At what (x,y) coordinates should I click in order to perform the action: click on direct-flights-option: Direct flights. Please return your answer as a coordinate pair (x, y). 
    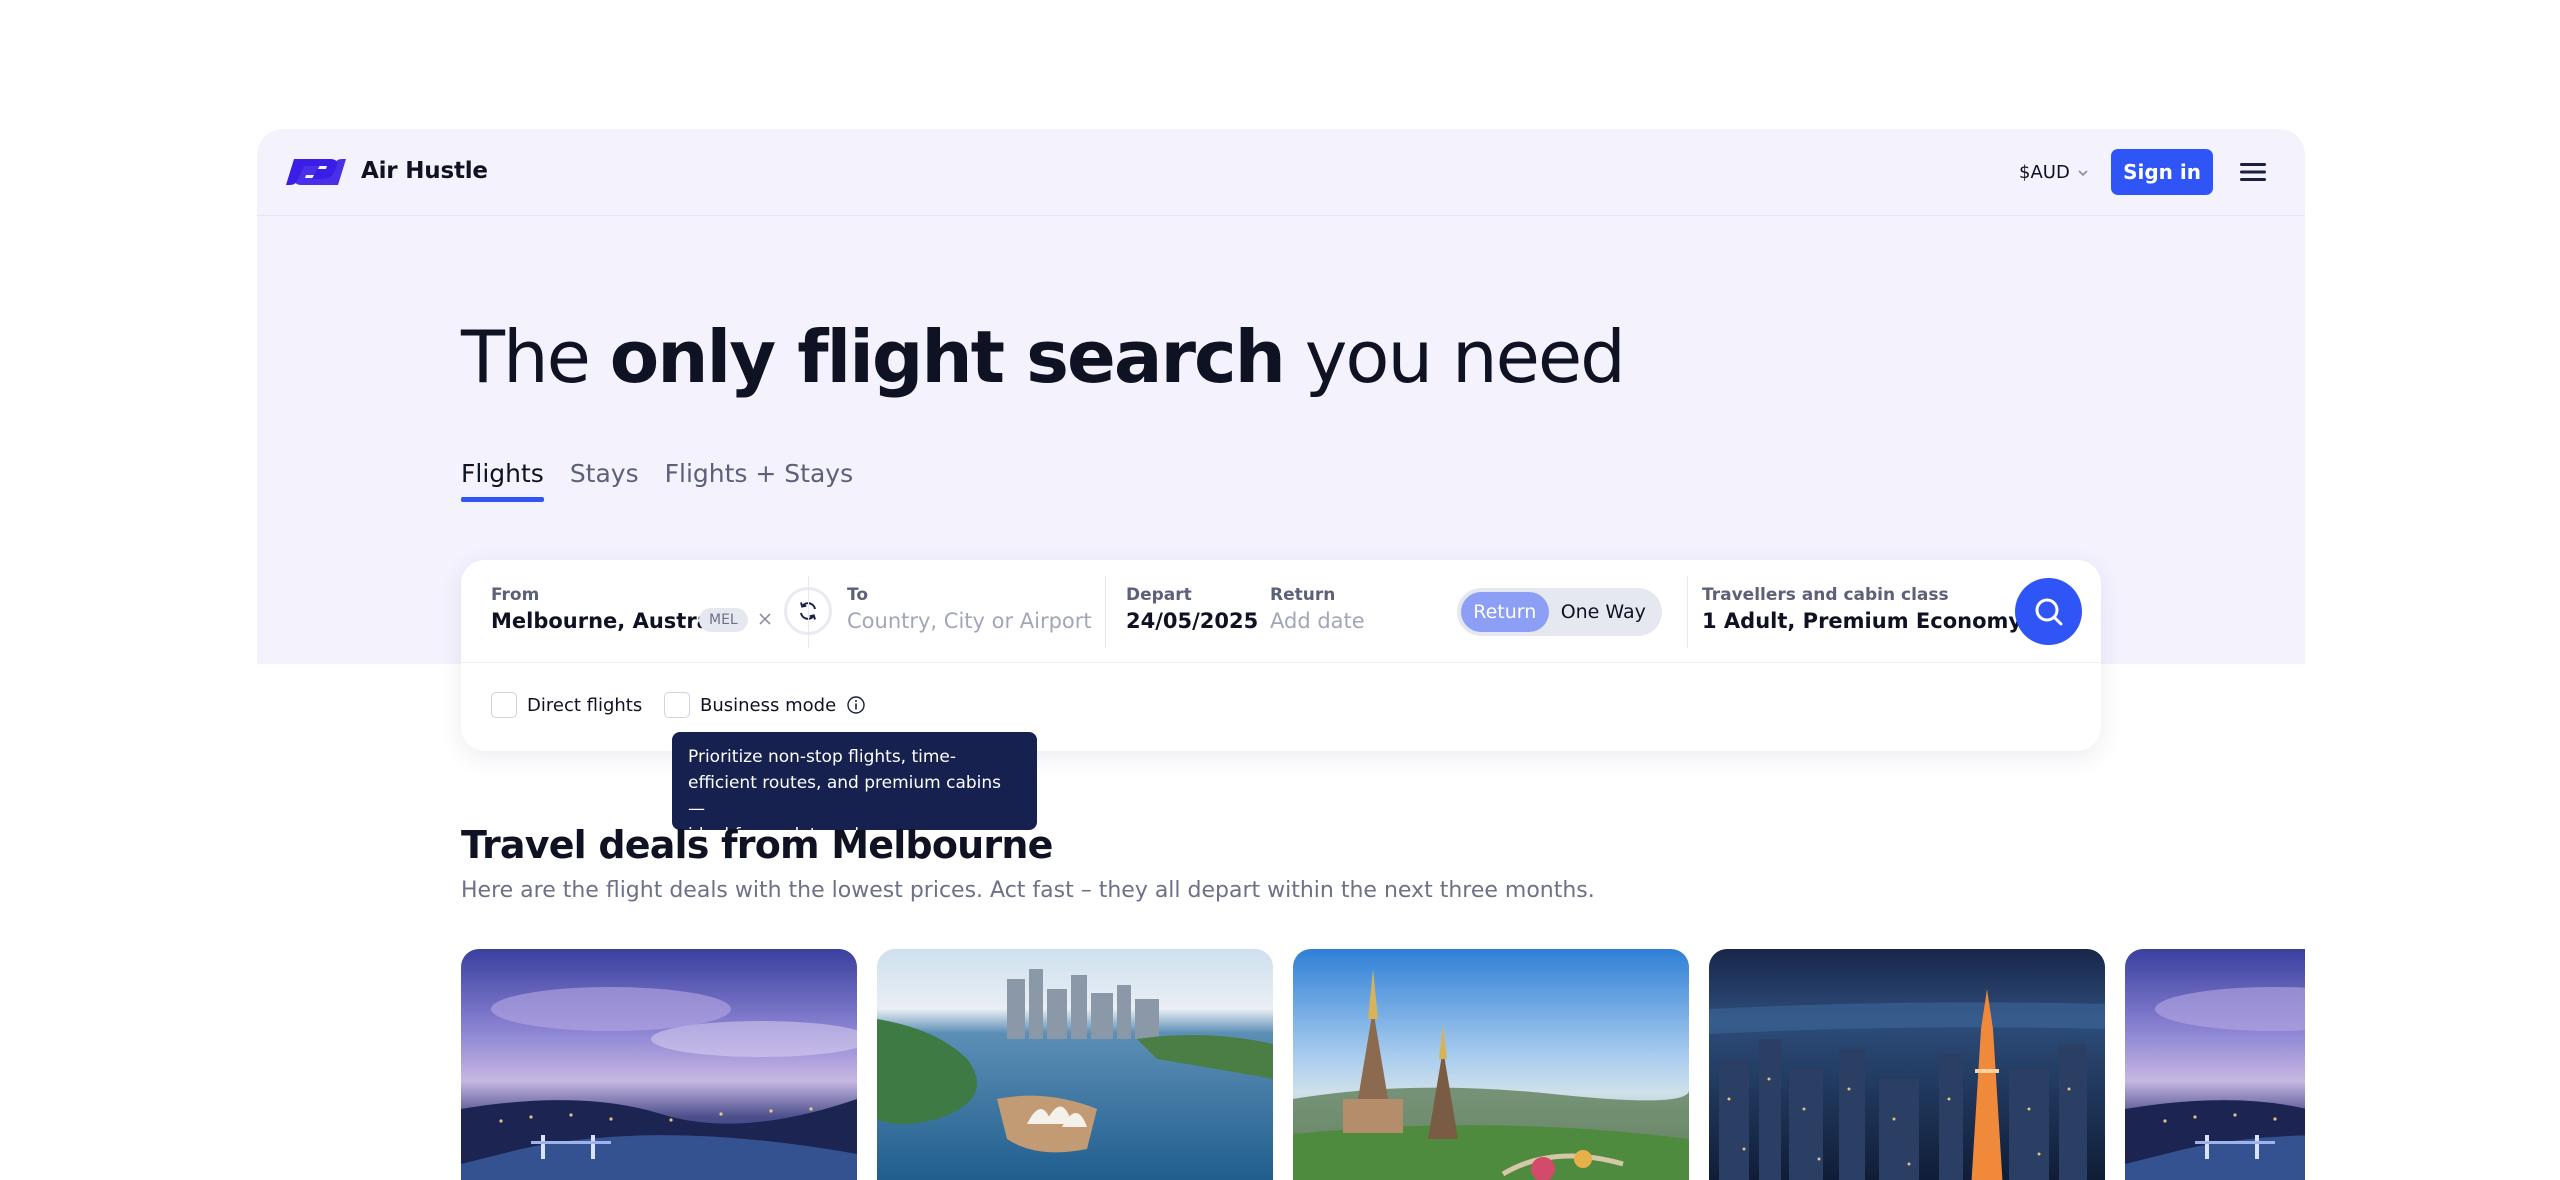
    Looking at the image, I should click on (566, 705).